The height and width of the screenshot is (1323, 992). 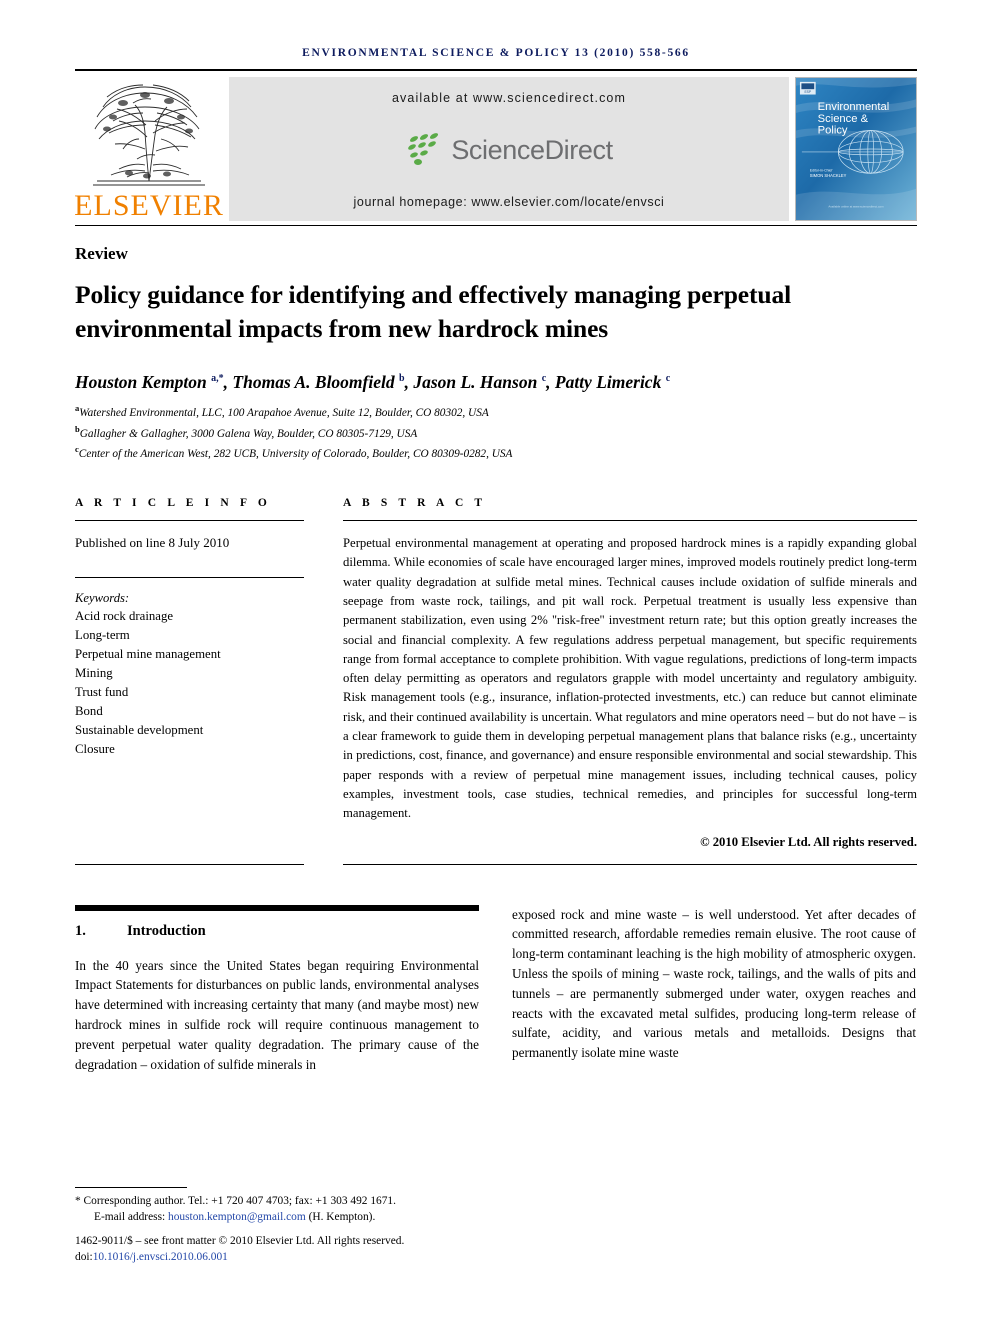 What do you see at coordinates (160, 1257) in the screenshot?
I see `doi-link: 10.1016/j.envsci.2010.06.001` at bounding box center [160, 1257].